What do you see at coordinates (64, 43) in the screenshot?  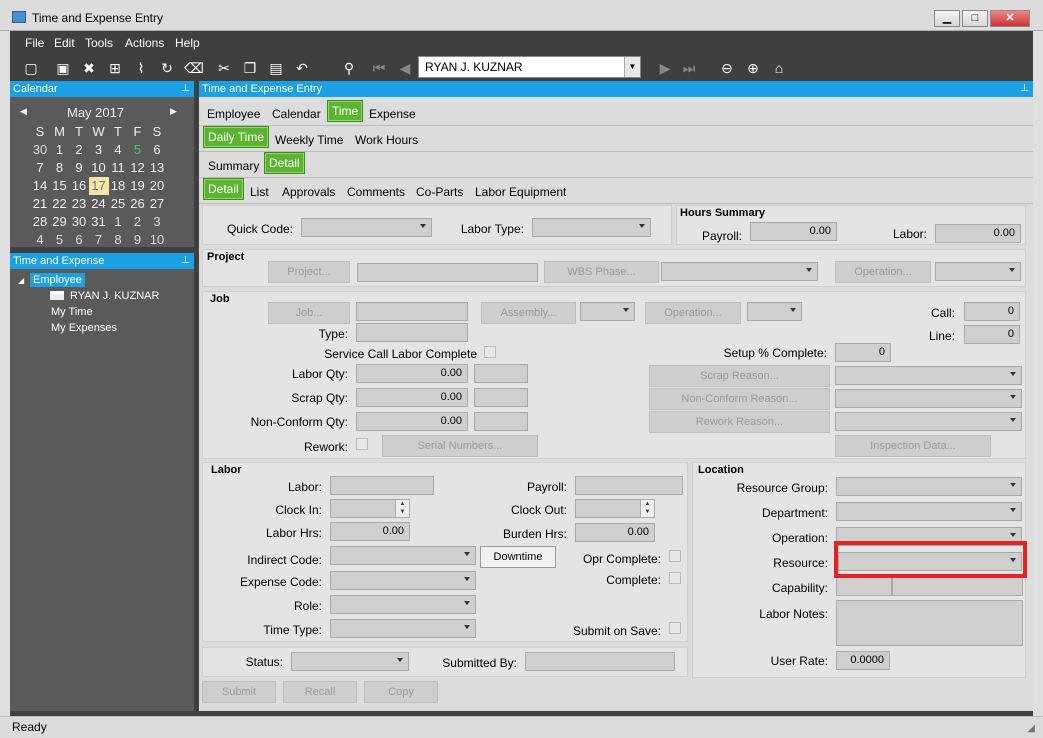 I see `menu-edit: Edit` at bounding box center [64, 43].